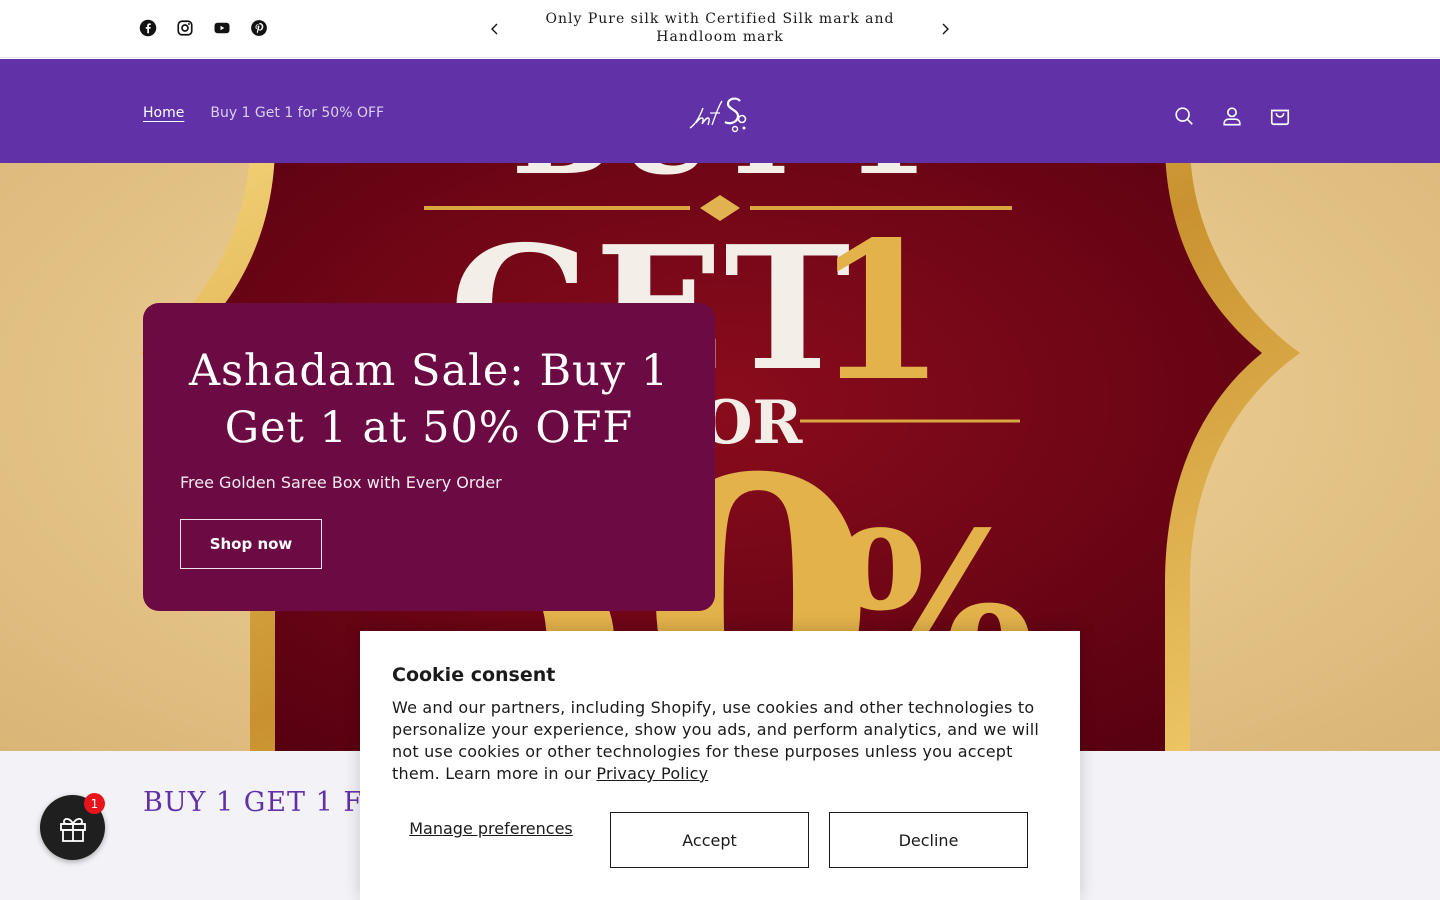  I want to click on nav-item-buy-1-get-1: Buy 1 Get 1 for 50% OFF, so click(297, 113).